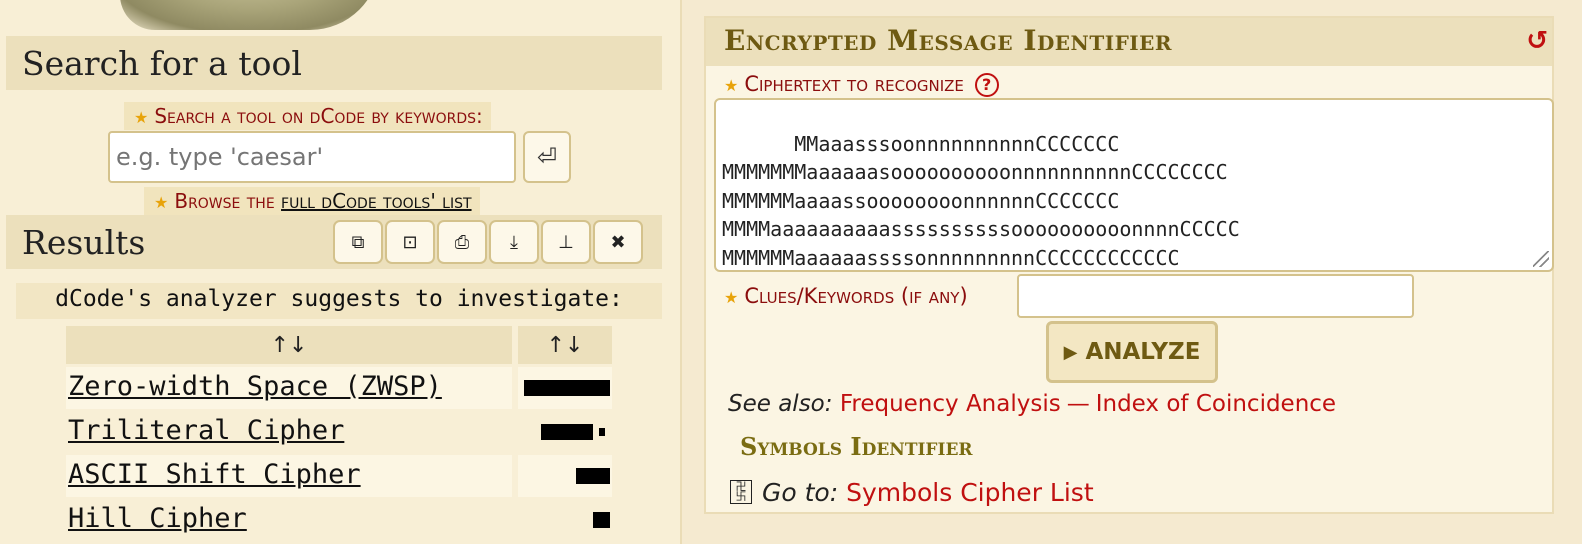  I want to click on keywords-label: ★ Search a tool on dCode by keywords:, so click(307, 116).